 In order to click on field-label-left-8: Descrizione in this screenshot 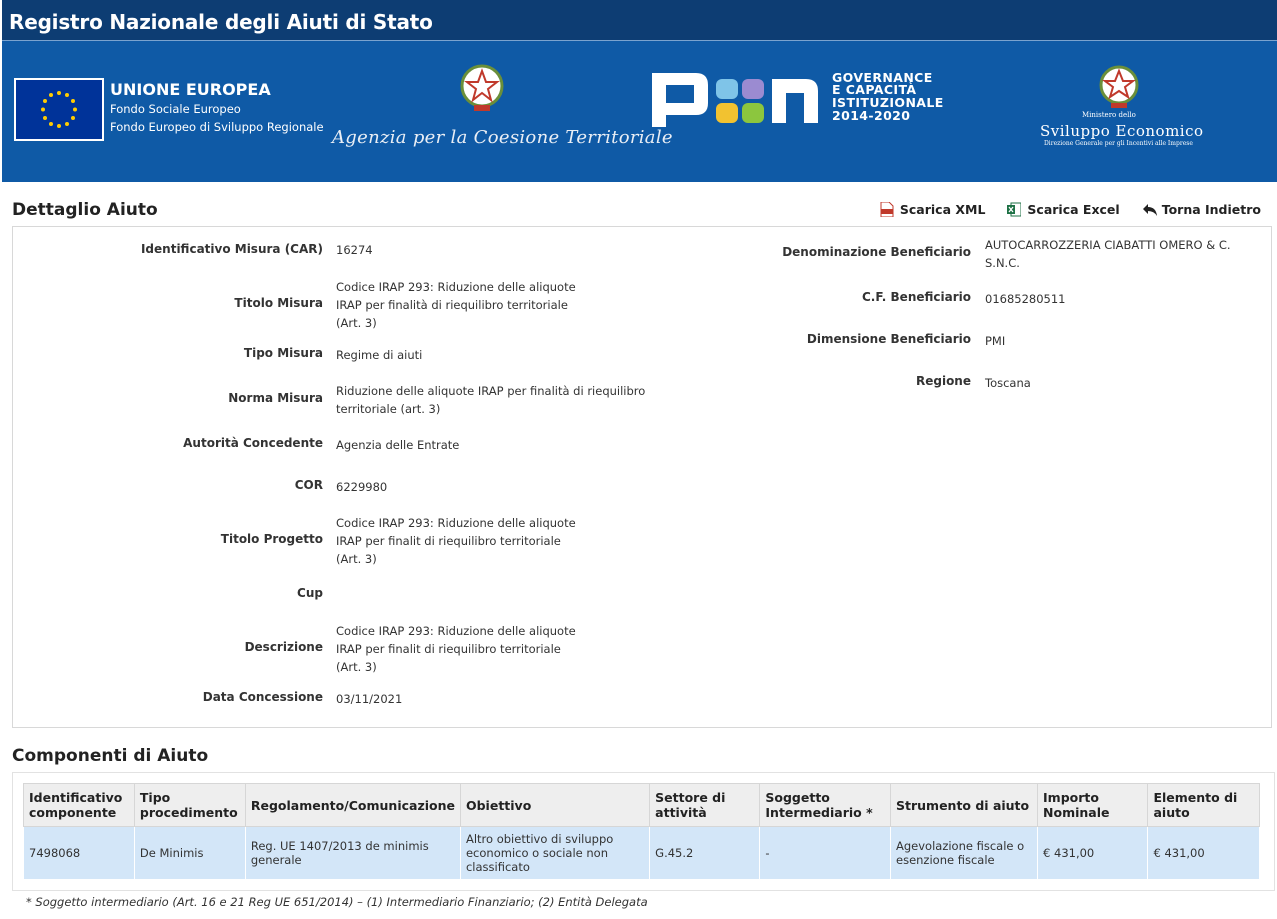, I will do `click(283, 647)`.